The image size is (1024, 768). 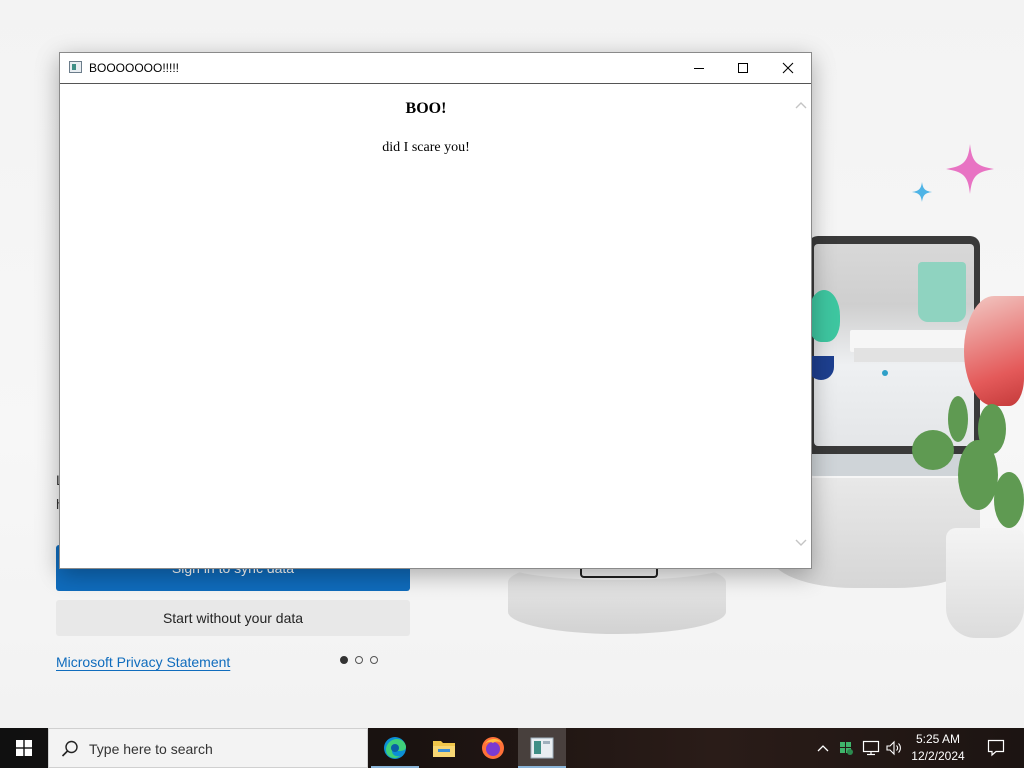 I want to click on vertical-scrollbar, so click(x=801, y=326).